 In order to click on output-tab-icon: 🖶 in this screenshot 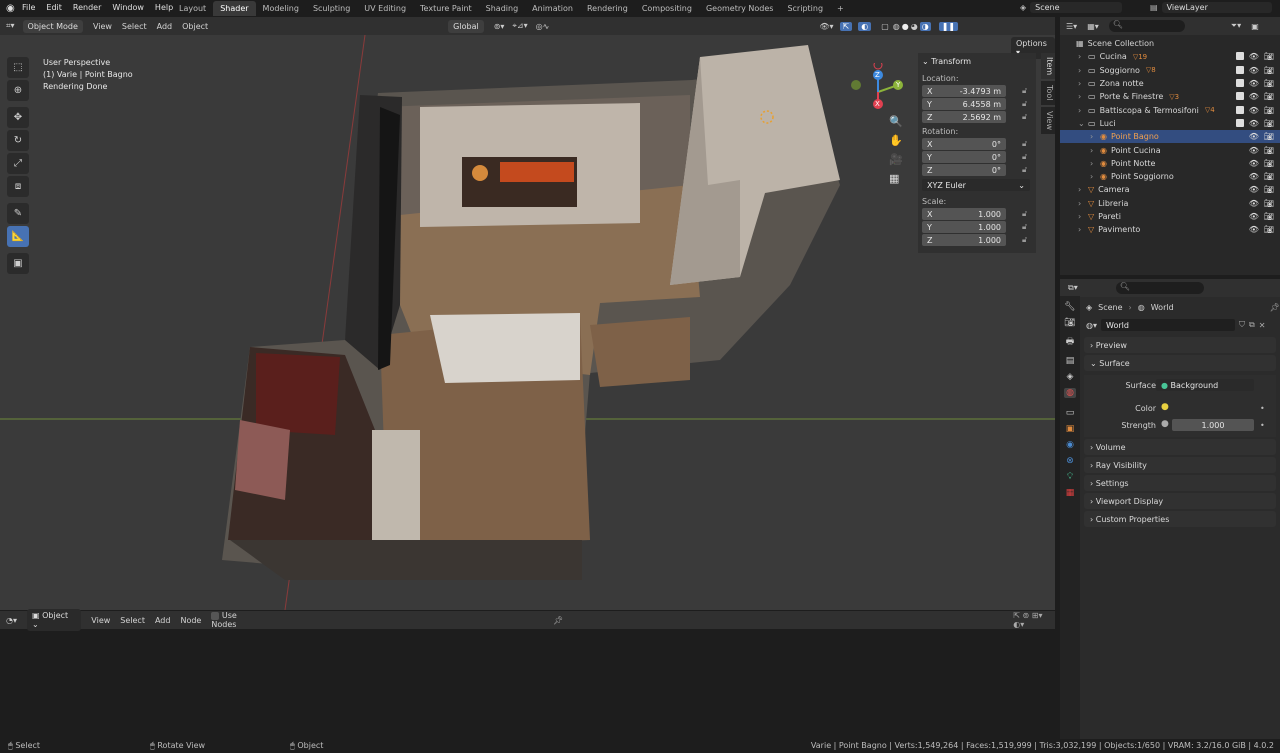, I will do `click(1070, 342)`.